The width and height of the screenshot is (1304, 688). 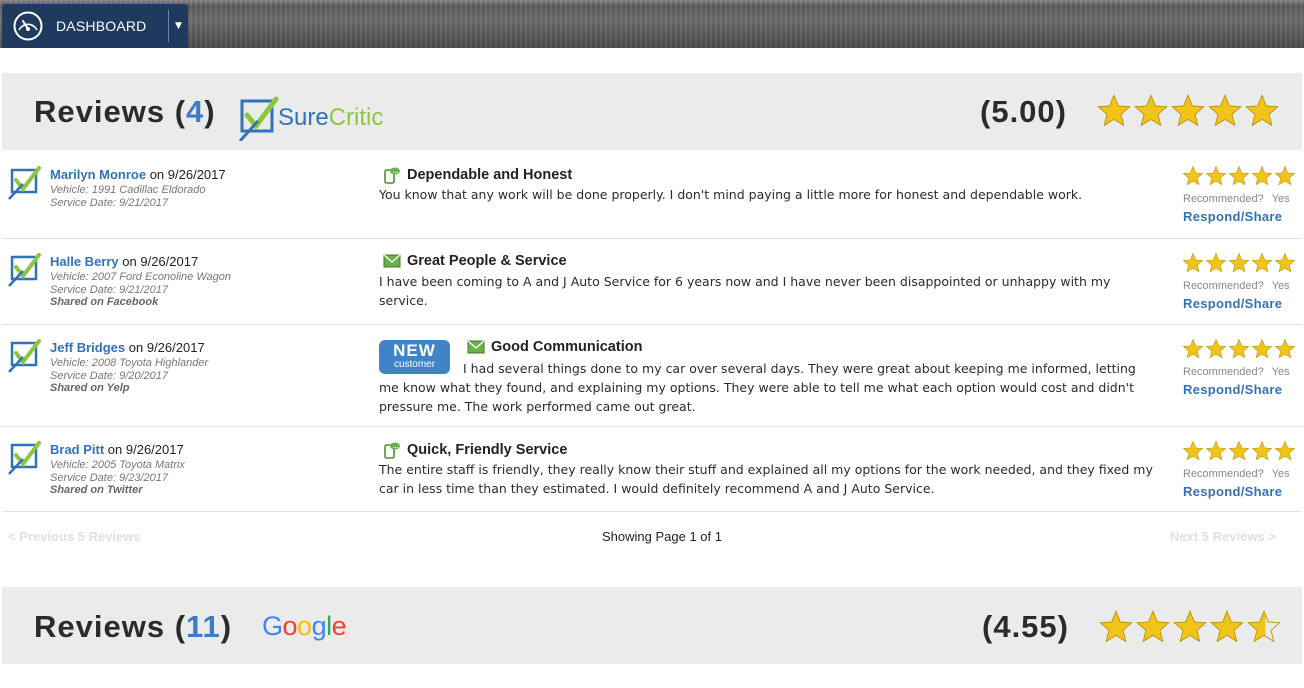 I want to click on dashboard-menu: DASHBOARD ▼, so click(x=95, y=26).